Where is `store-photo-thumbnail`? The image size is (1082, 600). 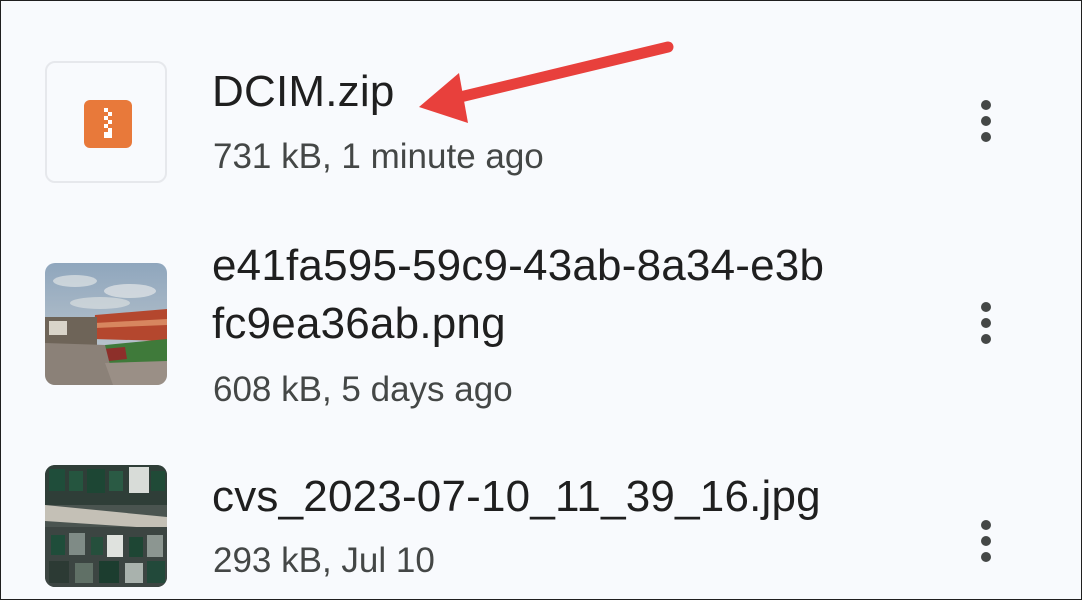 store-photo-thumbnail is located at coordinates (106, 526).